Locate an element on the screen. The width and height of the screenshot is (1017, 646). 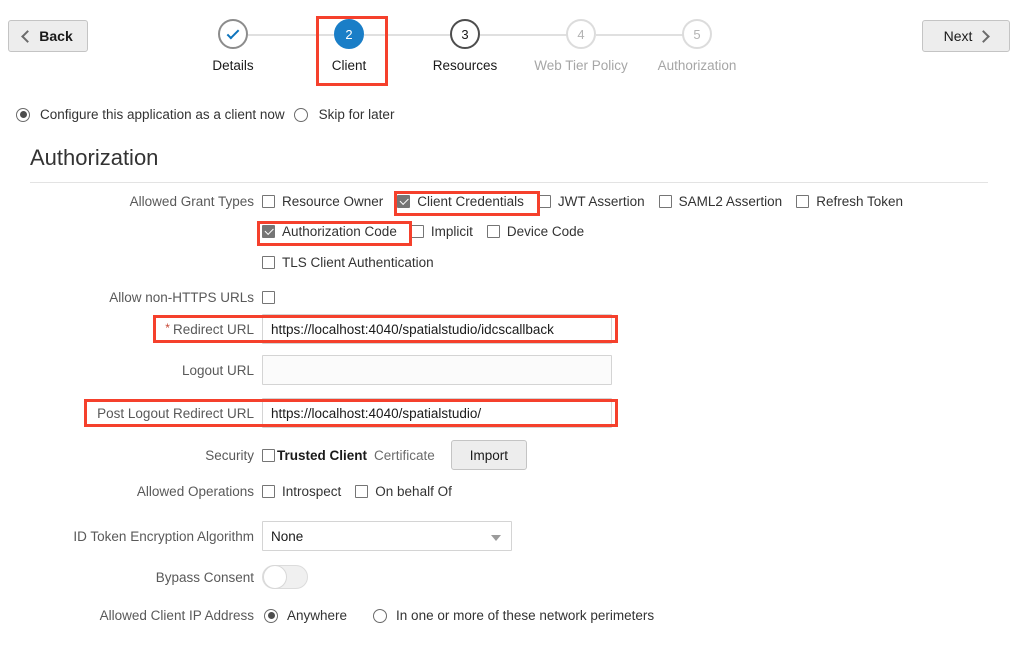
checkbox-jwt-assertion is located at coordinates (544, 201).